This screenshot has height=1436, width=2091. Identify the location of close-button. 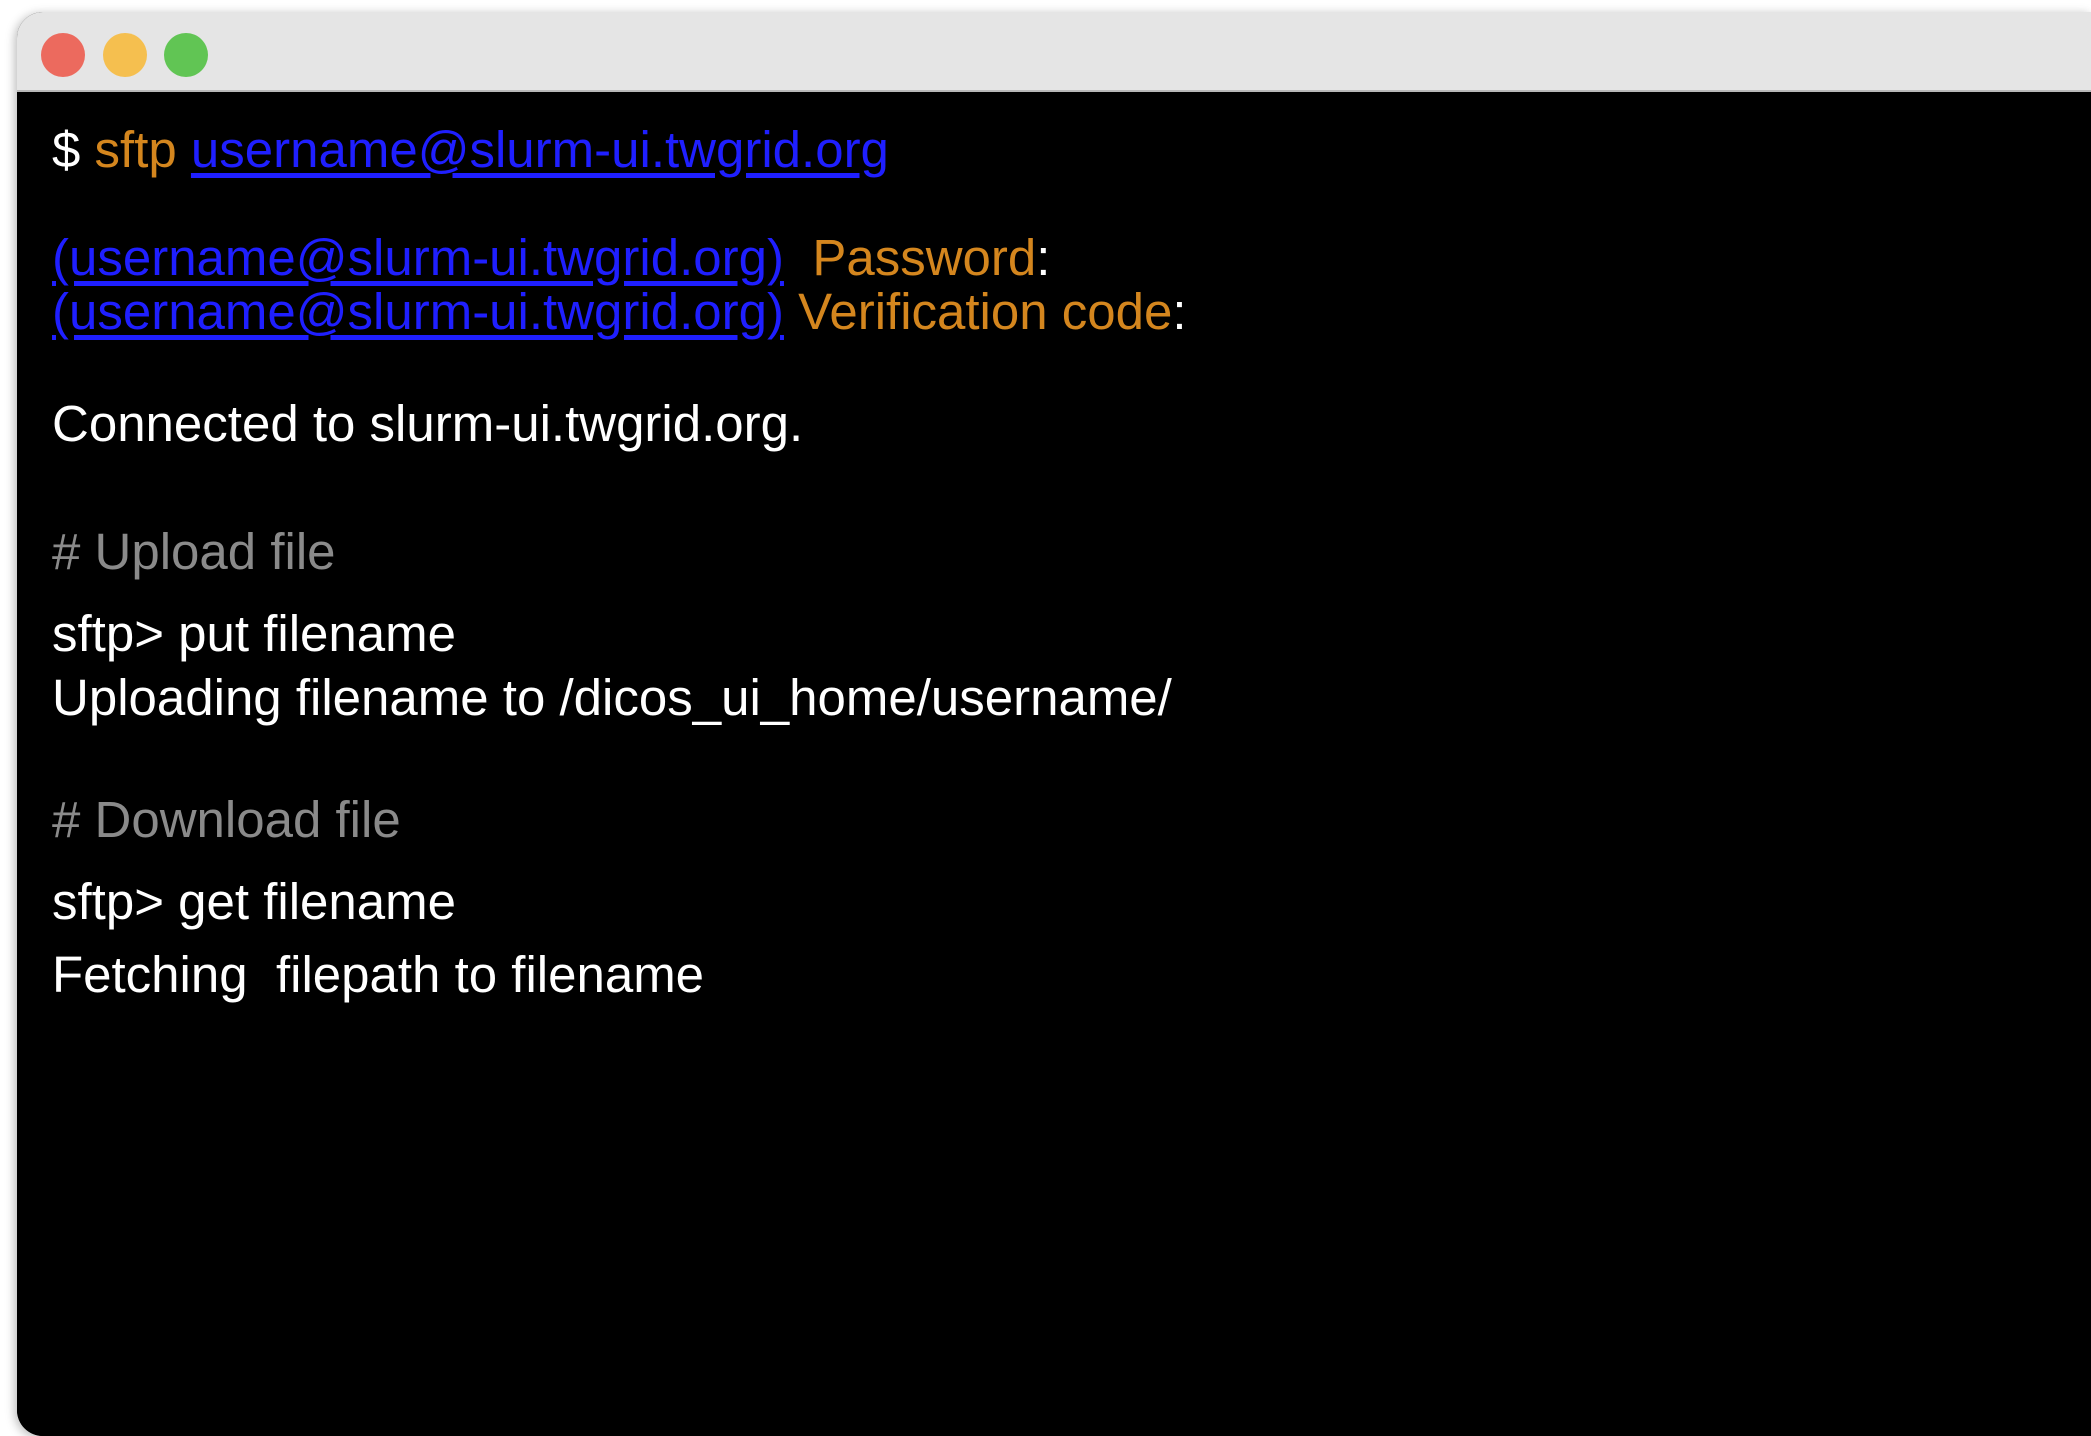
(63, 55).